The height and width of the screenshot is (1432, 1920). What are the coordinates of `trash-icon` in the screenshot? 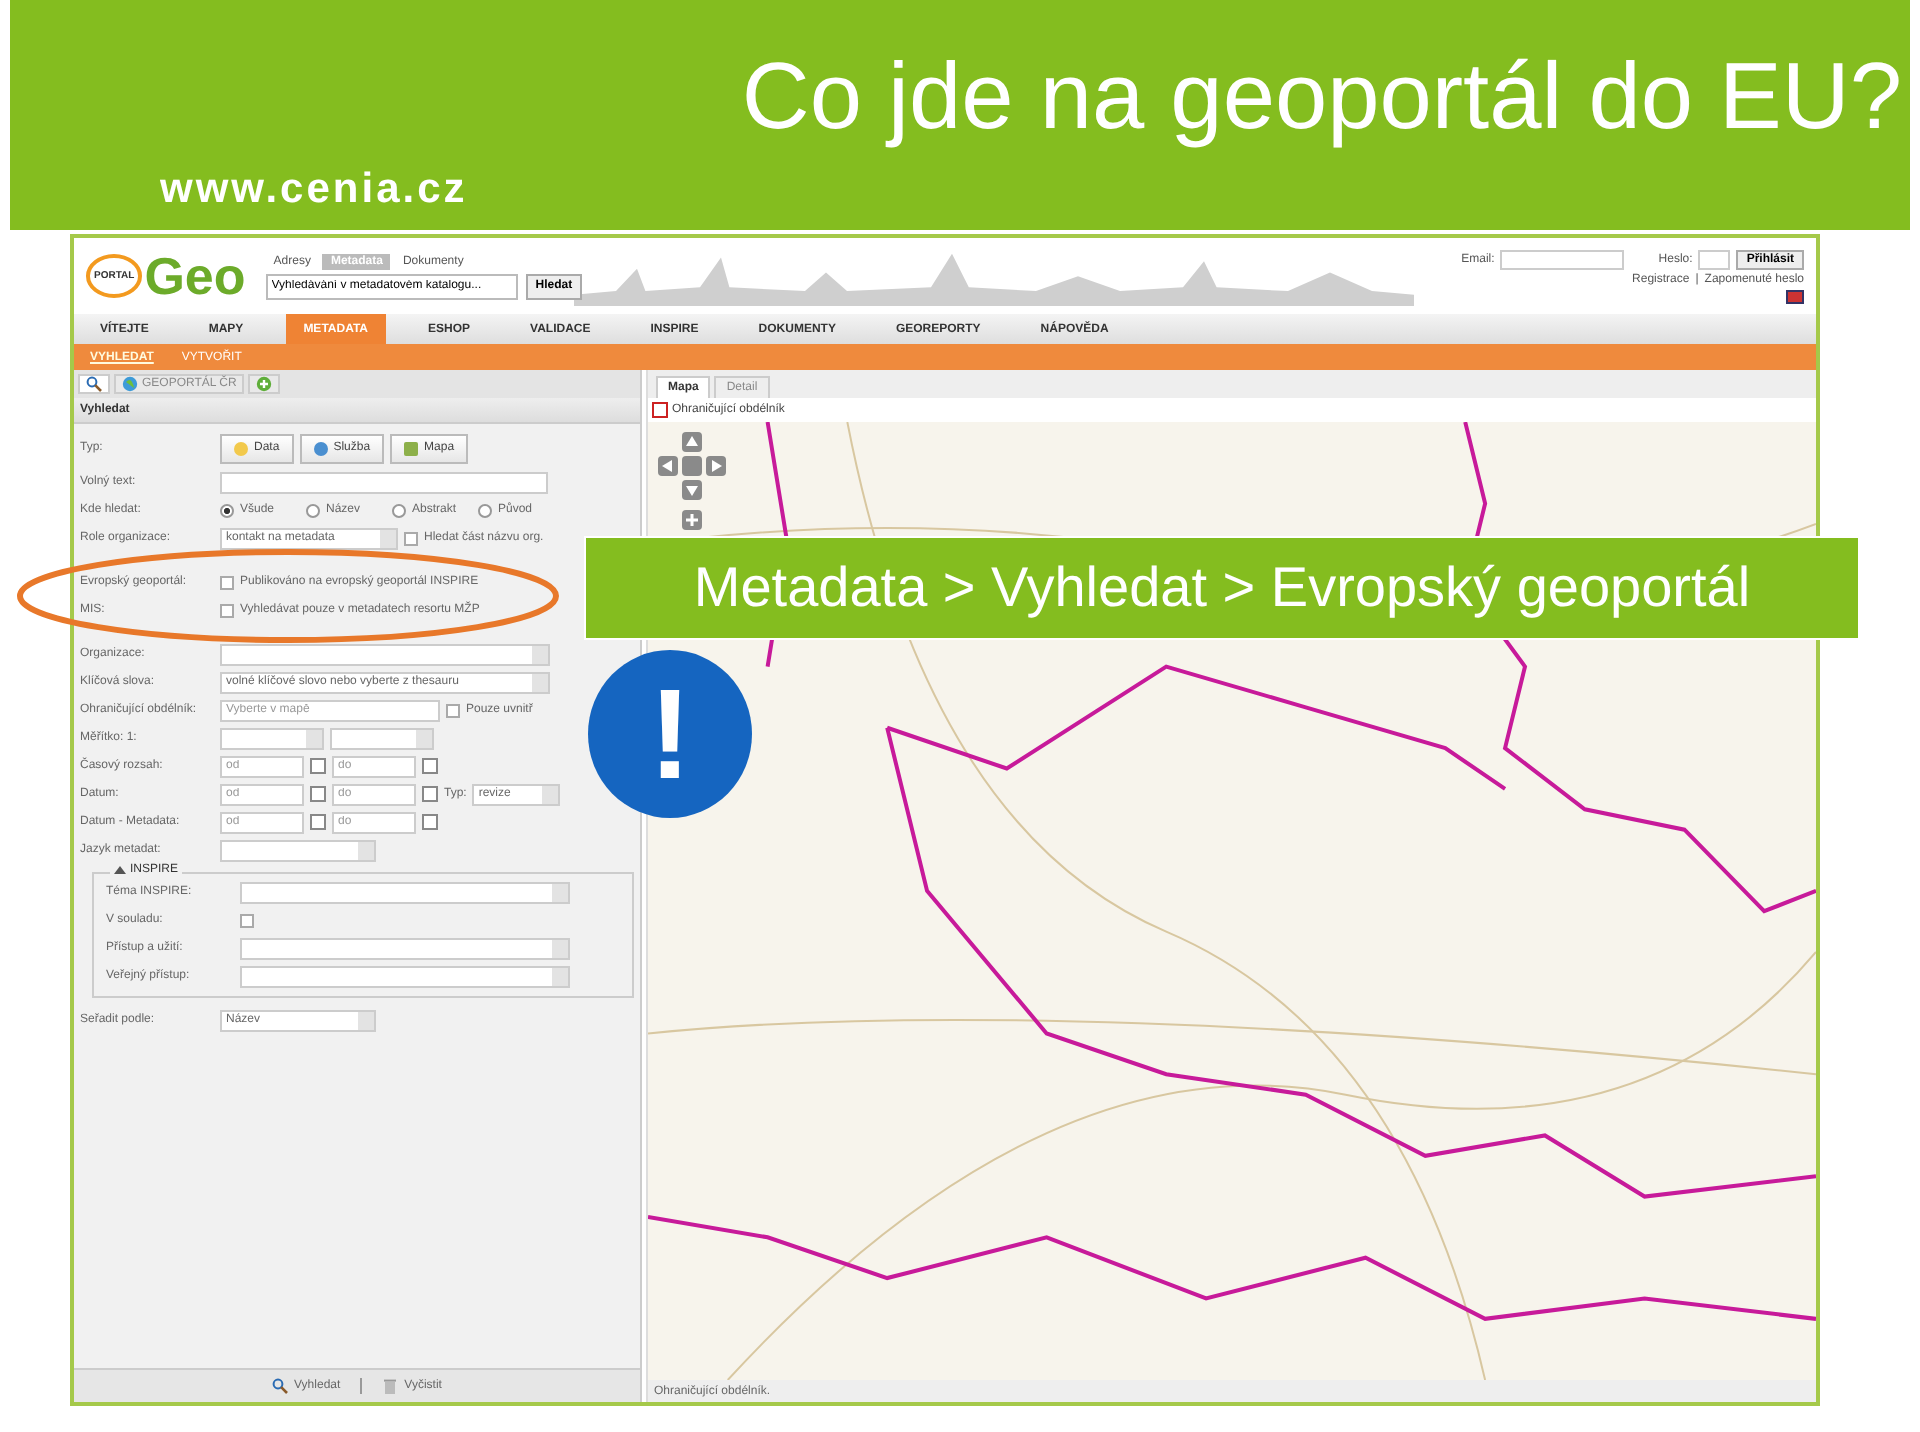 It's located at (390, 1386).